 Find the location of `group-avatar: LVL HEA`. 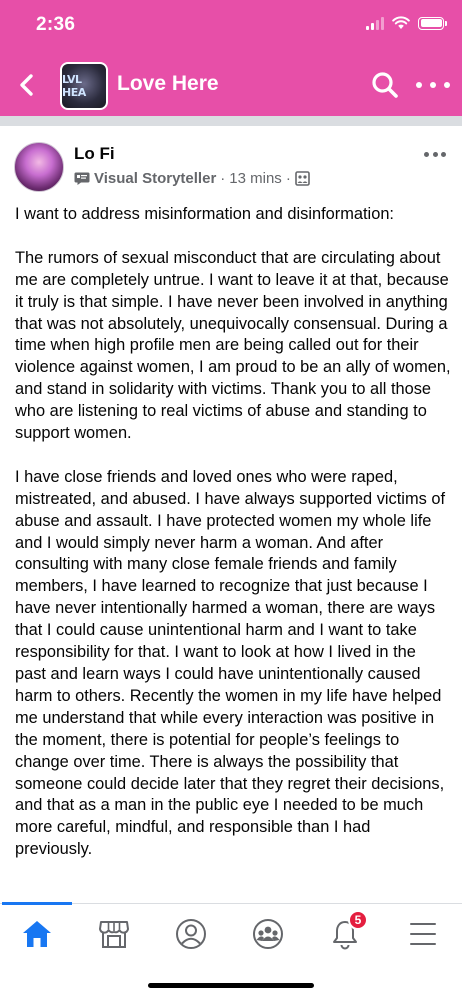

group-avatar: LVL HEA is located at coordinates (84, 86).